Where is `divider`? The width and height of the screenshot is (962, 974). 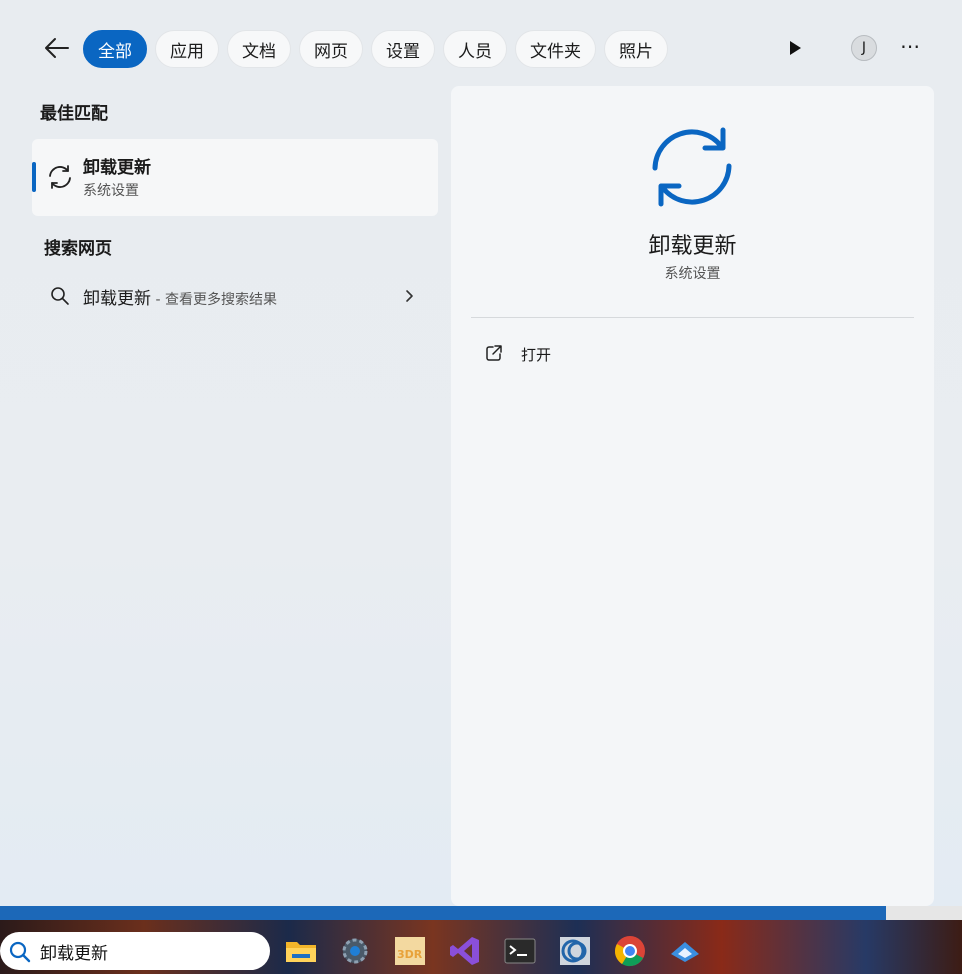
divider is located at coordinates (692, 317).